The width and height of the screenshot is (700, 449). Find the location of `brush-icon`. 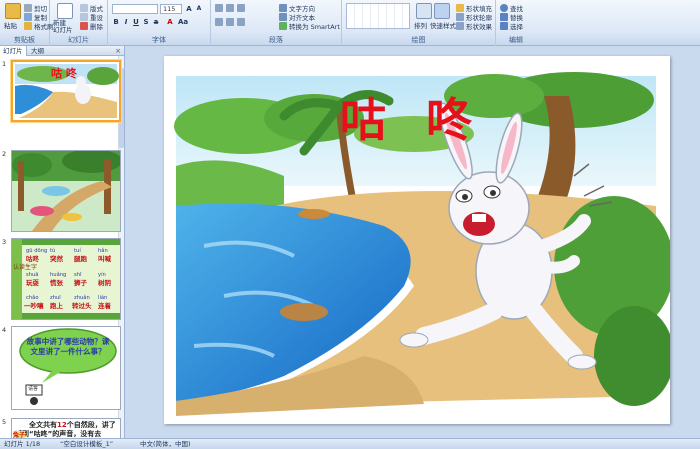

brush-icon is located at coordinates (28, 26).